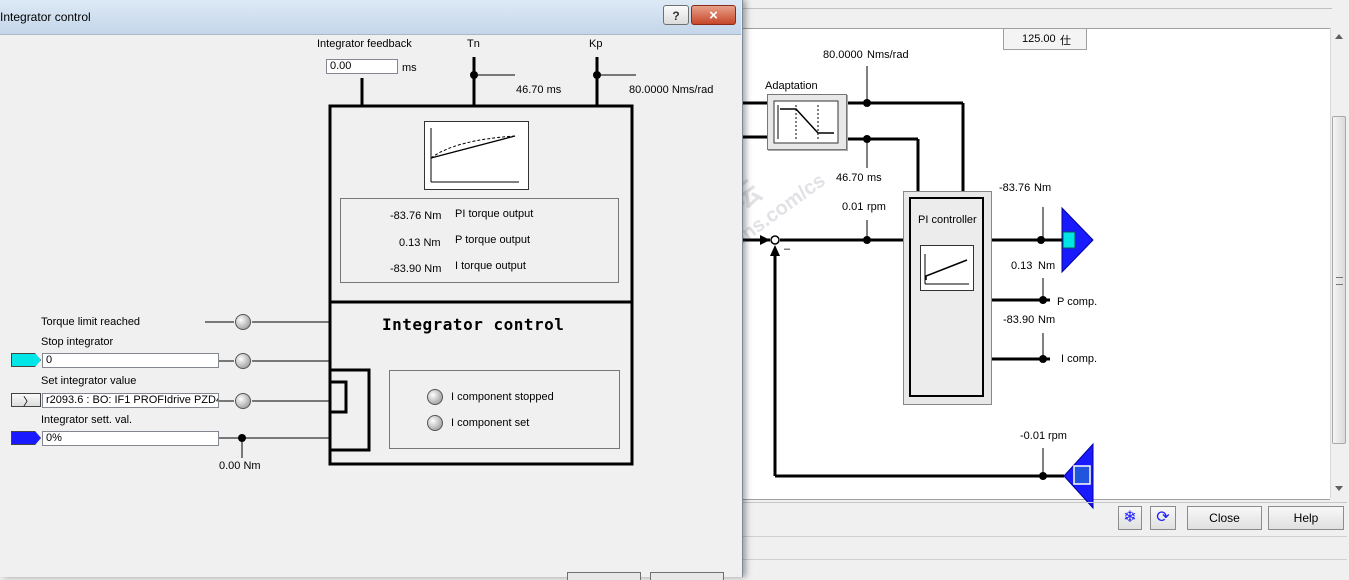 This screenshot has height=580, width=1349. Describe the element at coordinates (409, 68) in the screenshot. I see `integrator-feedback-unit: ms` at that location.